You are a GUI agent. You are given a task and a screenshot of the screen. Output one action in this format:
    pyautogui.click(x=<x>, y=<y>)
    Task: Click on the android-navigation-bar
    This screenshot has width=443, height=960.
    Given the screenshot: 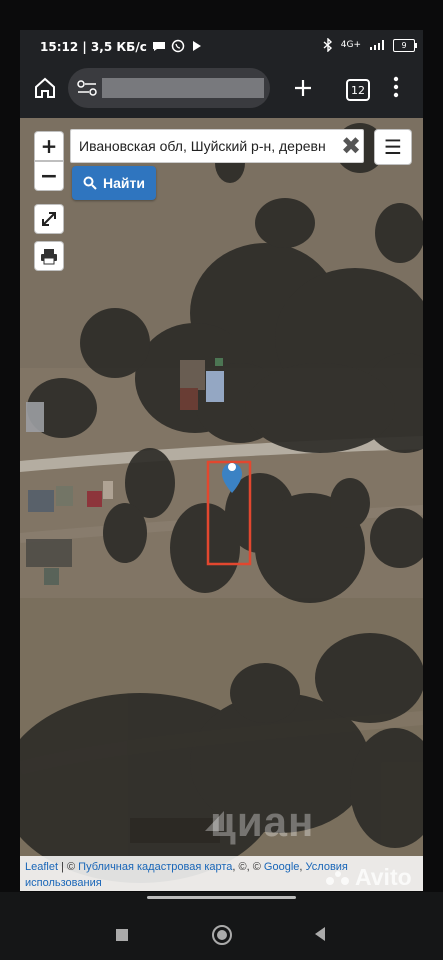 What is the action you would take?
    pyautogui.click(x=221, y=926)
    